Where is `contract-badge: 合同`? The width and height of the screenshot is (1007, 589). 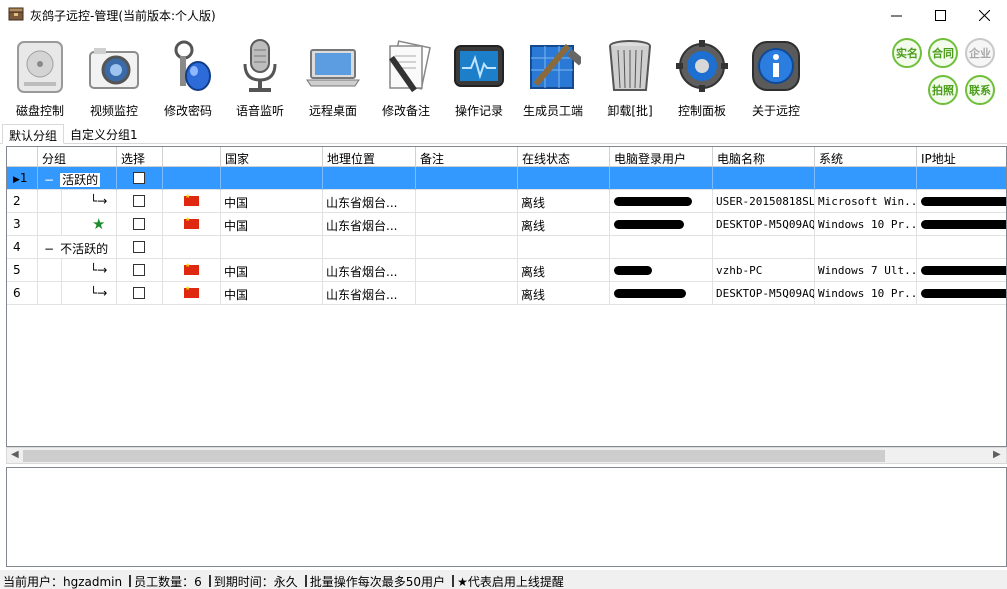 contract-badge: 合同 is located at coordinates (943, 53).